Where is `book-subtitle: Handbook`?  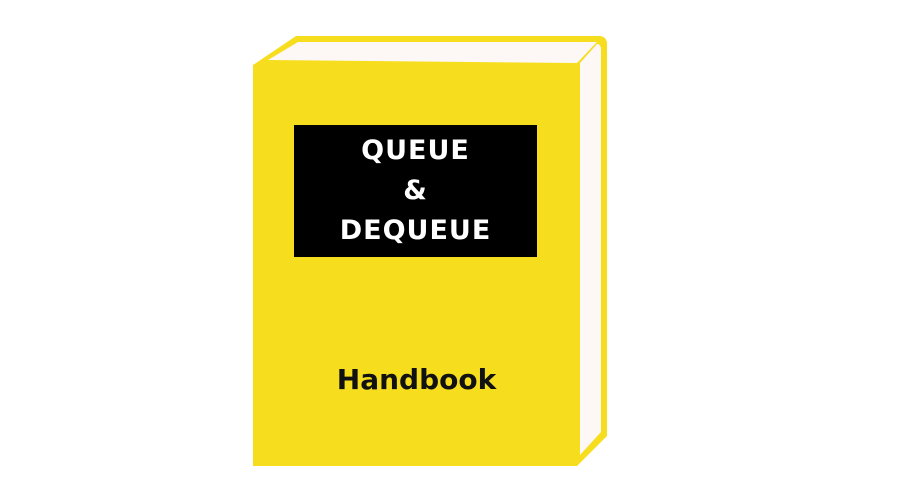 book-subtitle: Handbook is located at coordinates (416, 379).